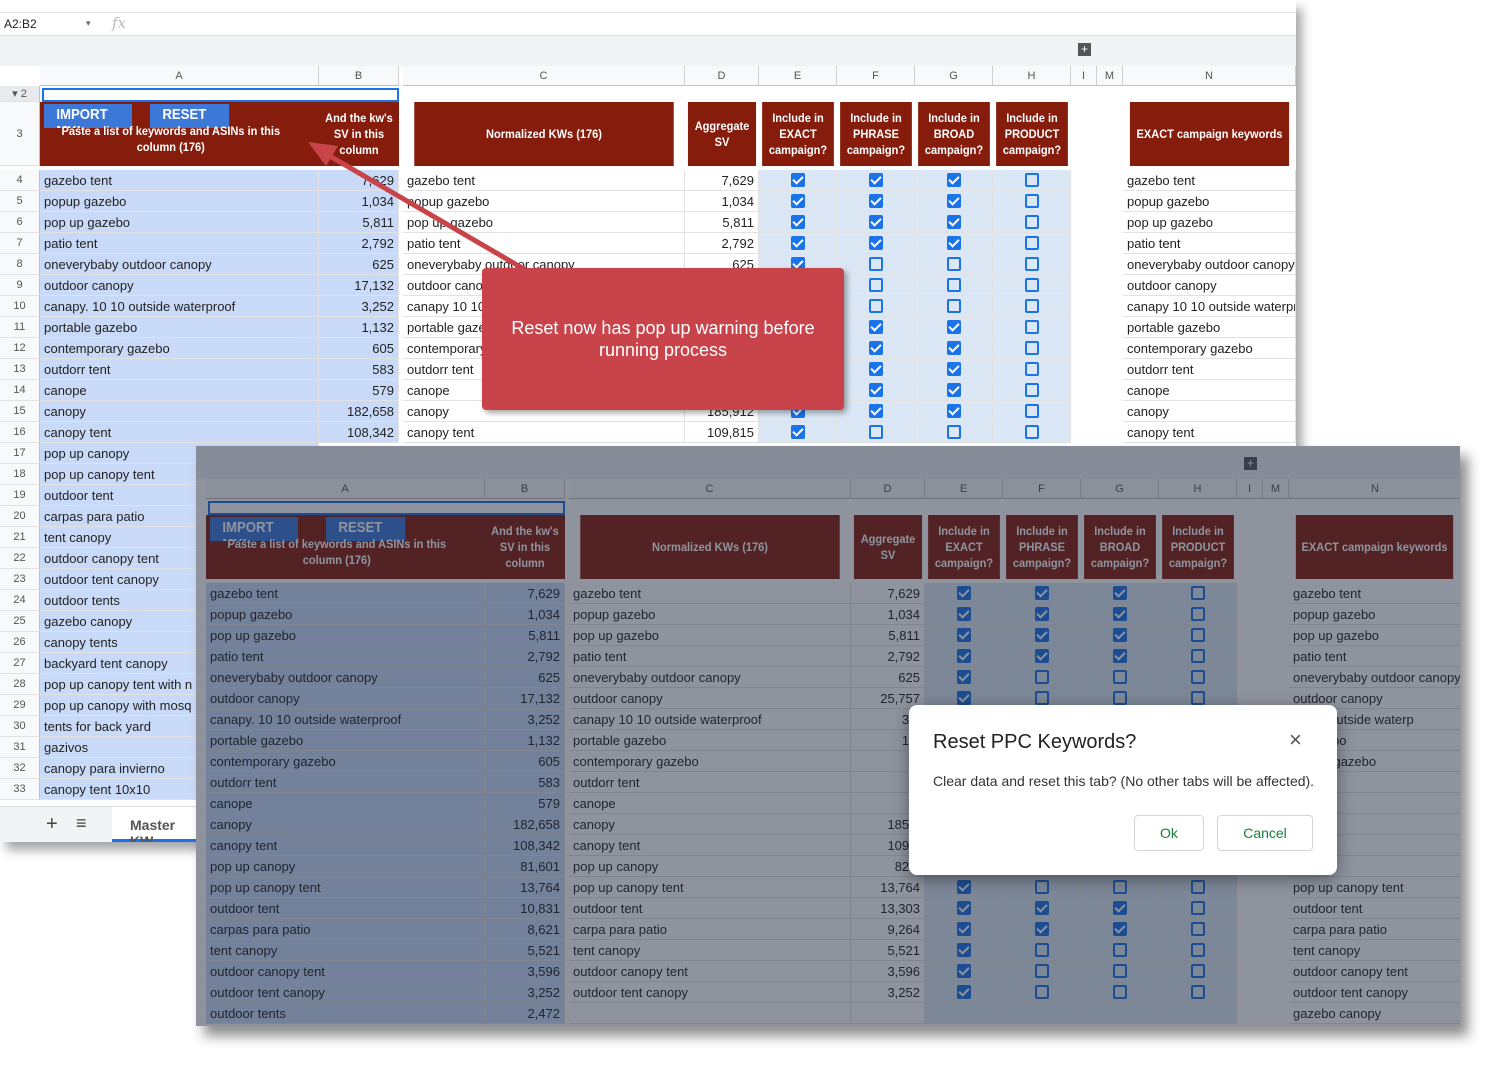 Image resolution: width=1501 pixels, height=1066 pixels. I want to click on ok-button: Ok, so click(1169, 833).